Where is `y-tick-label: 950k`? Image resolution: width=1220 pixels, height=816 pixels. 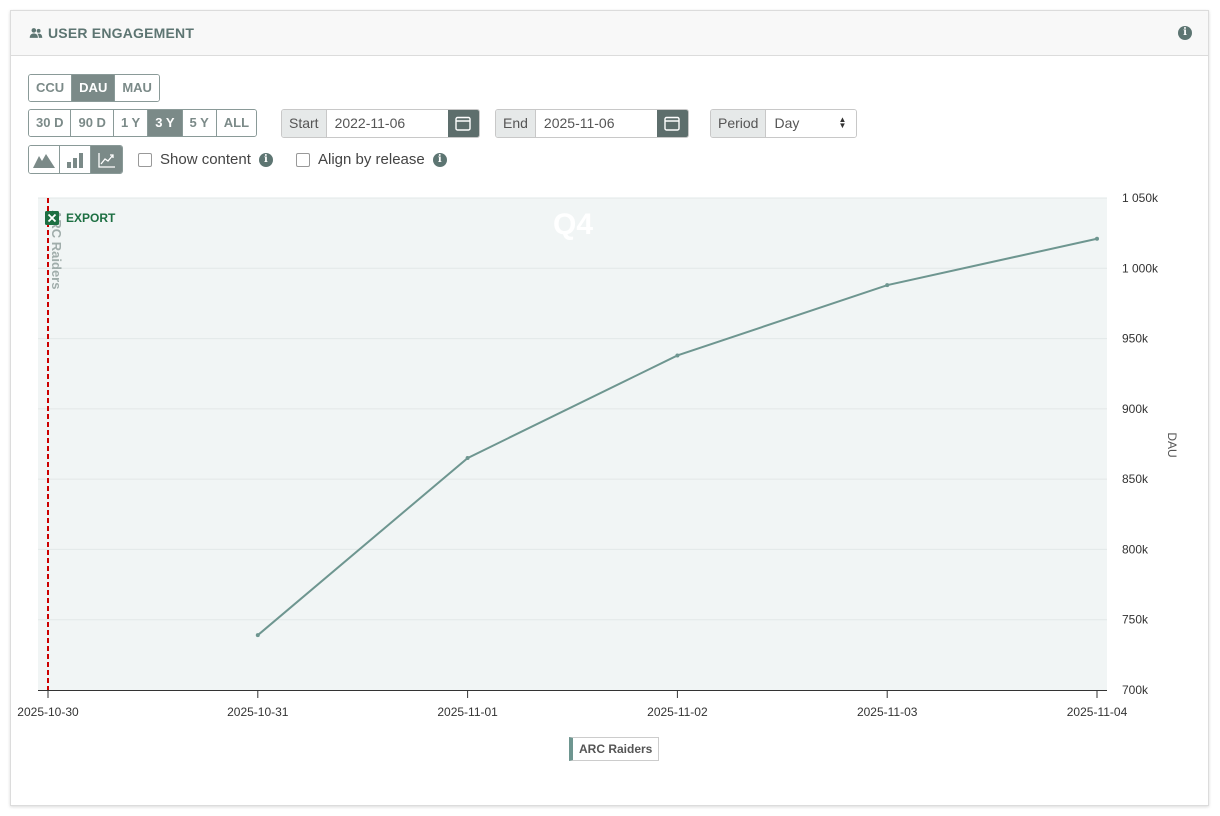
y-tick-label: 950k is located at coordinates (1135, 339).